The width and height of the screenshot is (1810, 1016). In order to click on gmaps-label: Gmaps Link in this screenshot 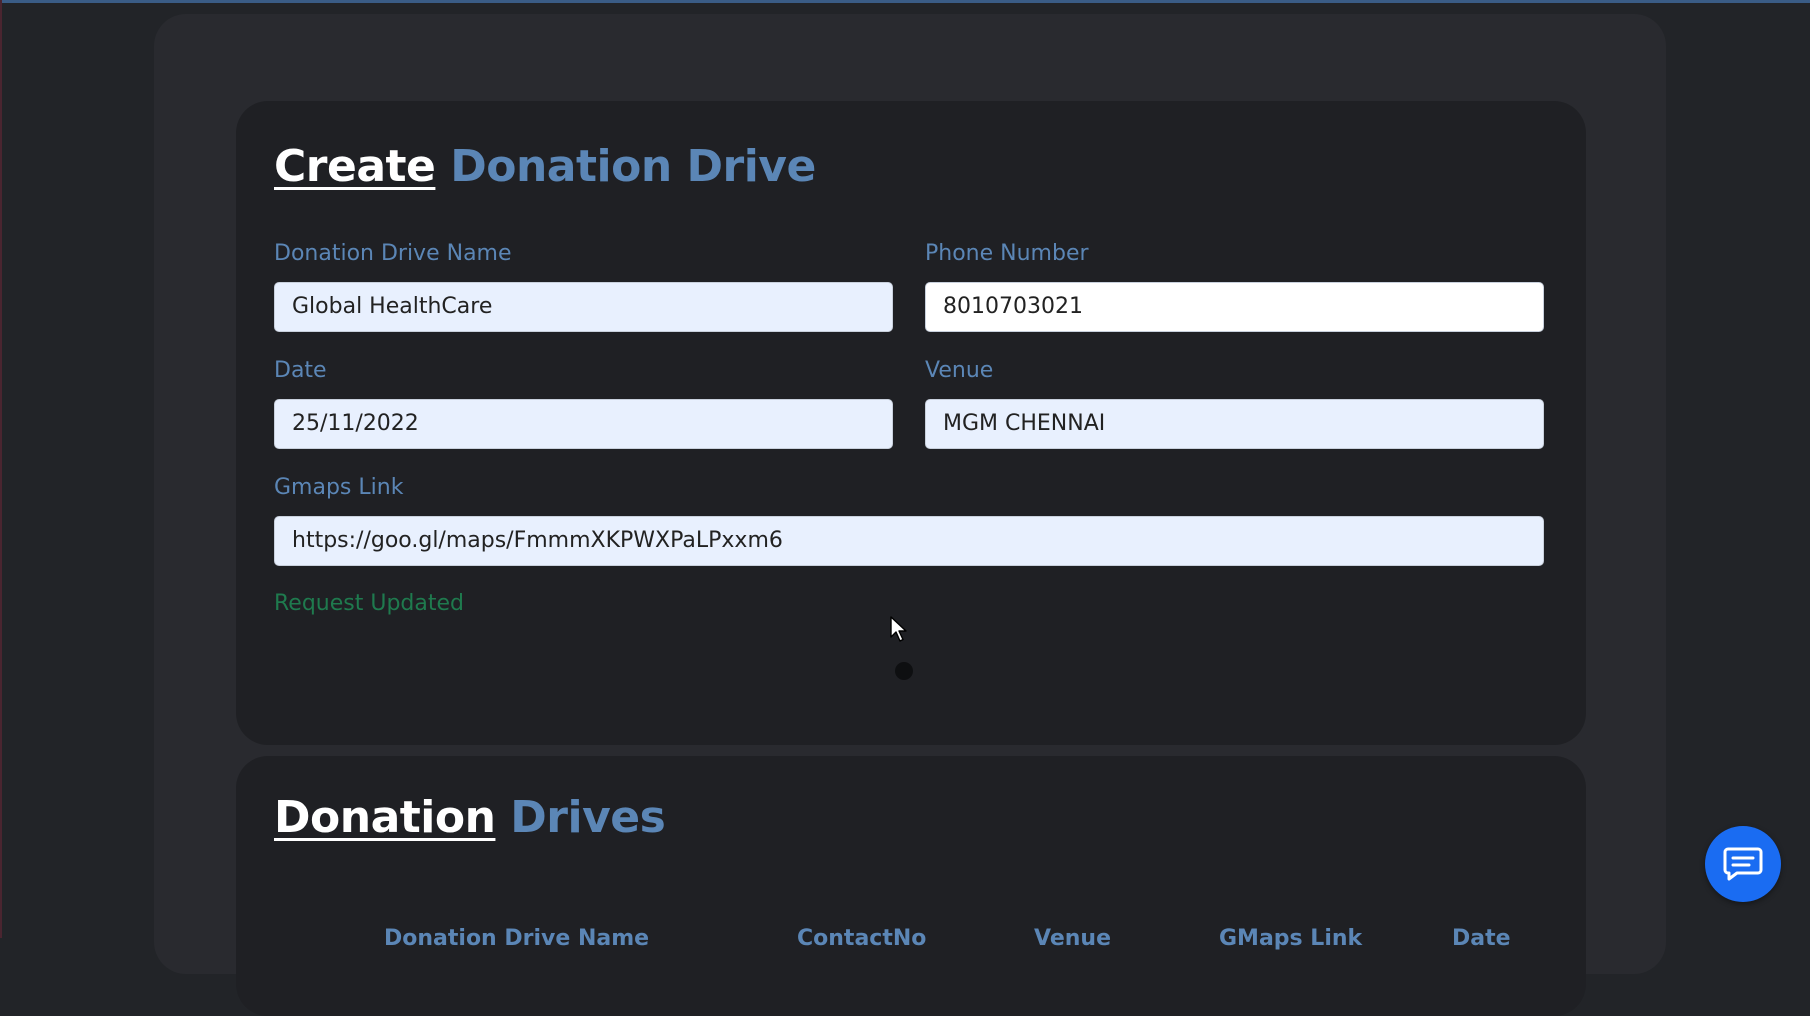, I will do `click(339, 487)`.